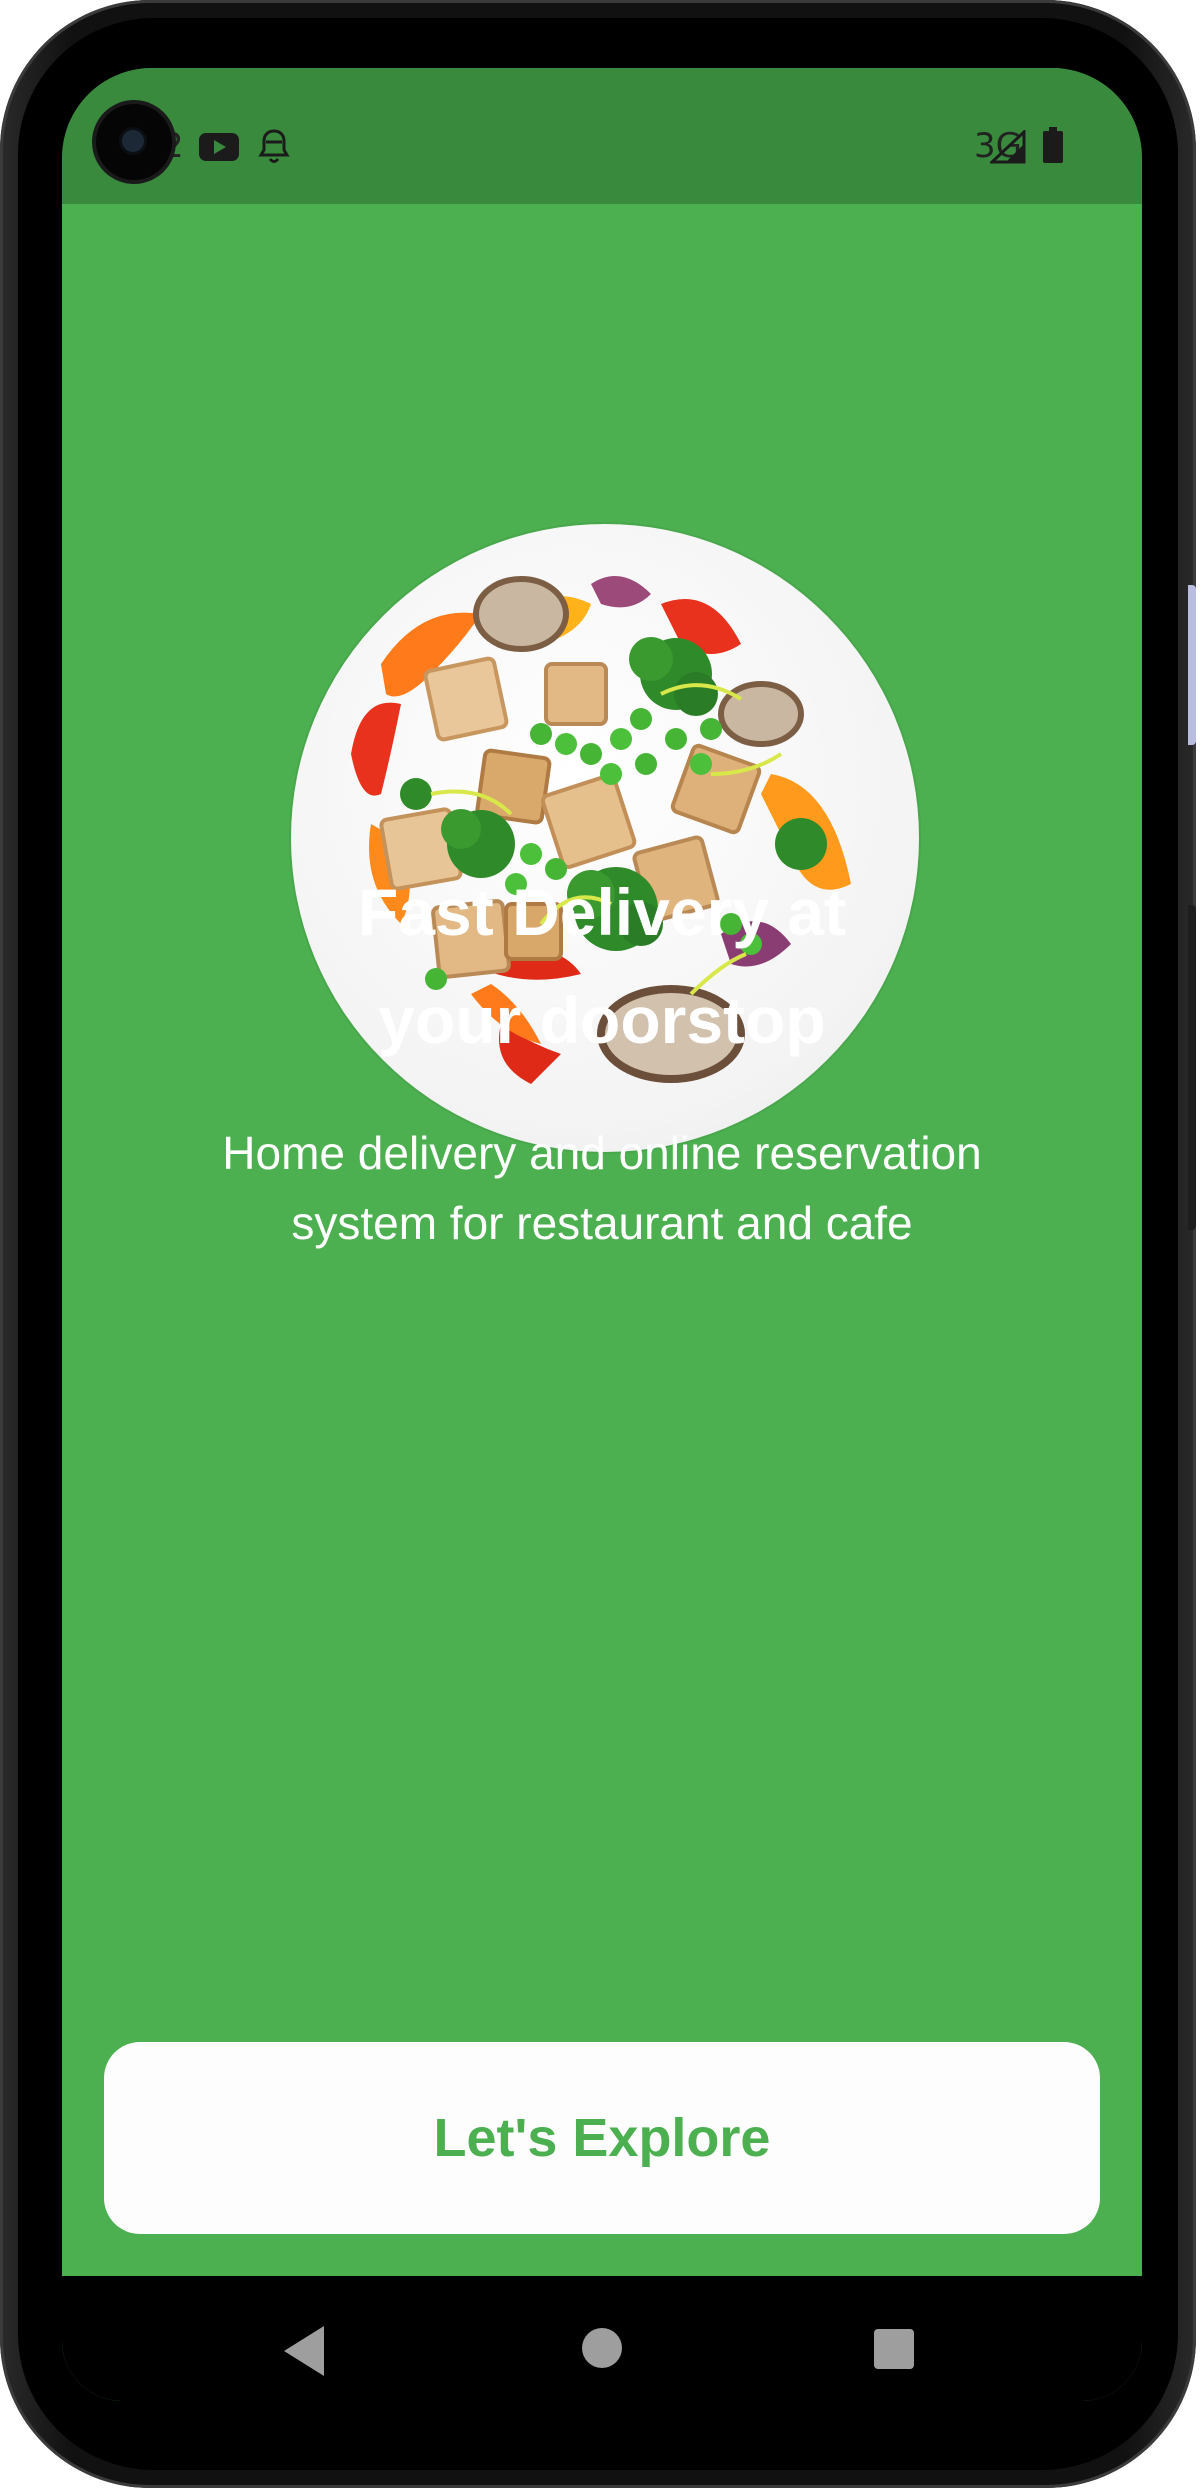 Image resolution: width=1204 pixels, height=2491 pixels. Describe the element at coordinates (602, 912) in the screenshot. I see `headline-line-1: Fast Delivery at` at that location.